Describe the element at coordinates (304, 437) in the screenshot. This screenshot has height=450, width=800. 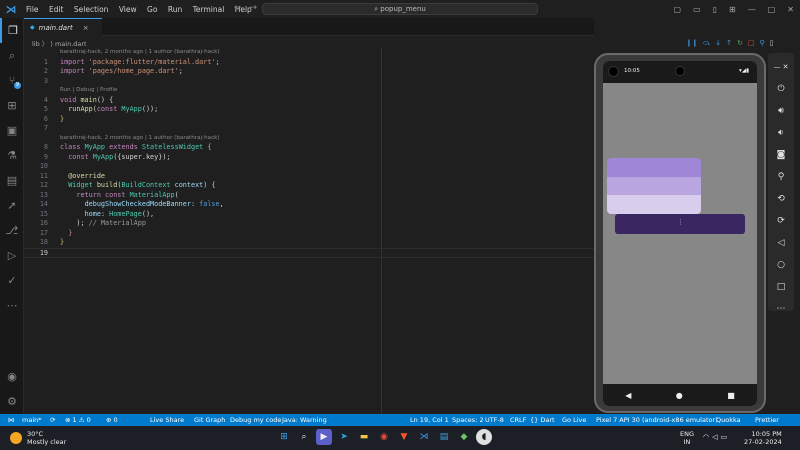
I see `taskbar-search-icon: ⌕` at that location.